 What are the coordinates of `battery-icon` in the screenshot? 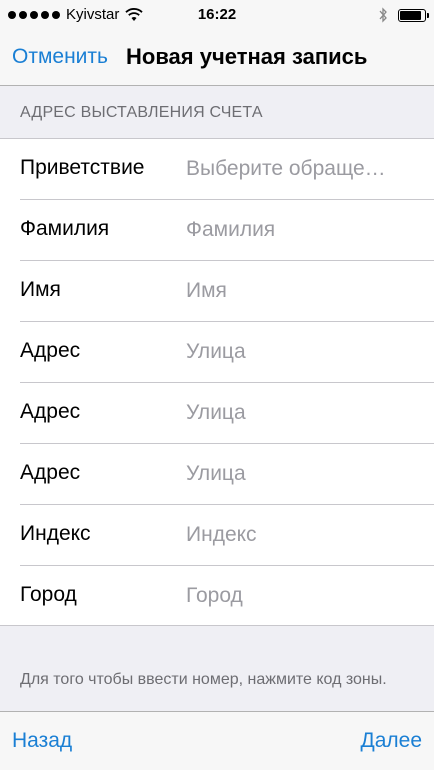 It's located at (413, 15).